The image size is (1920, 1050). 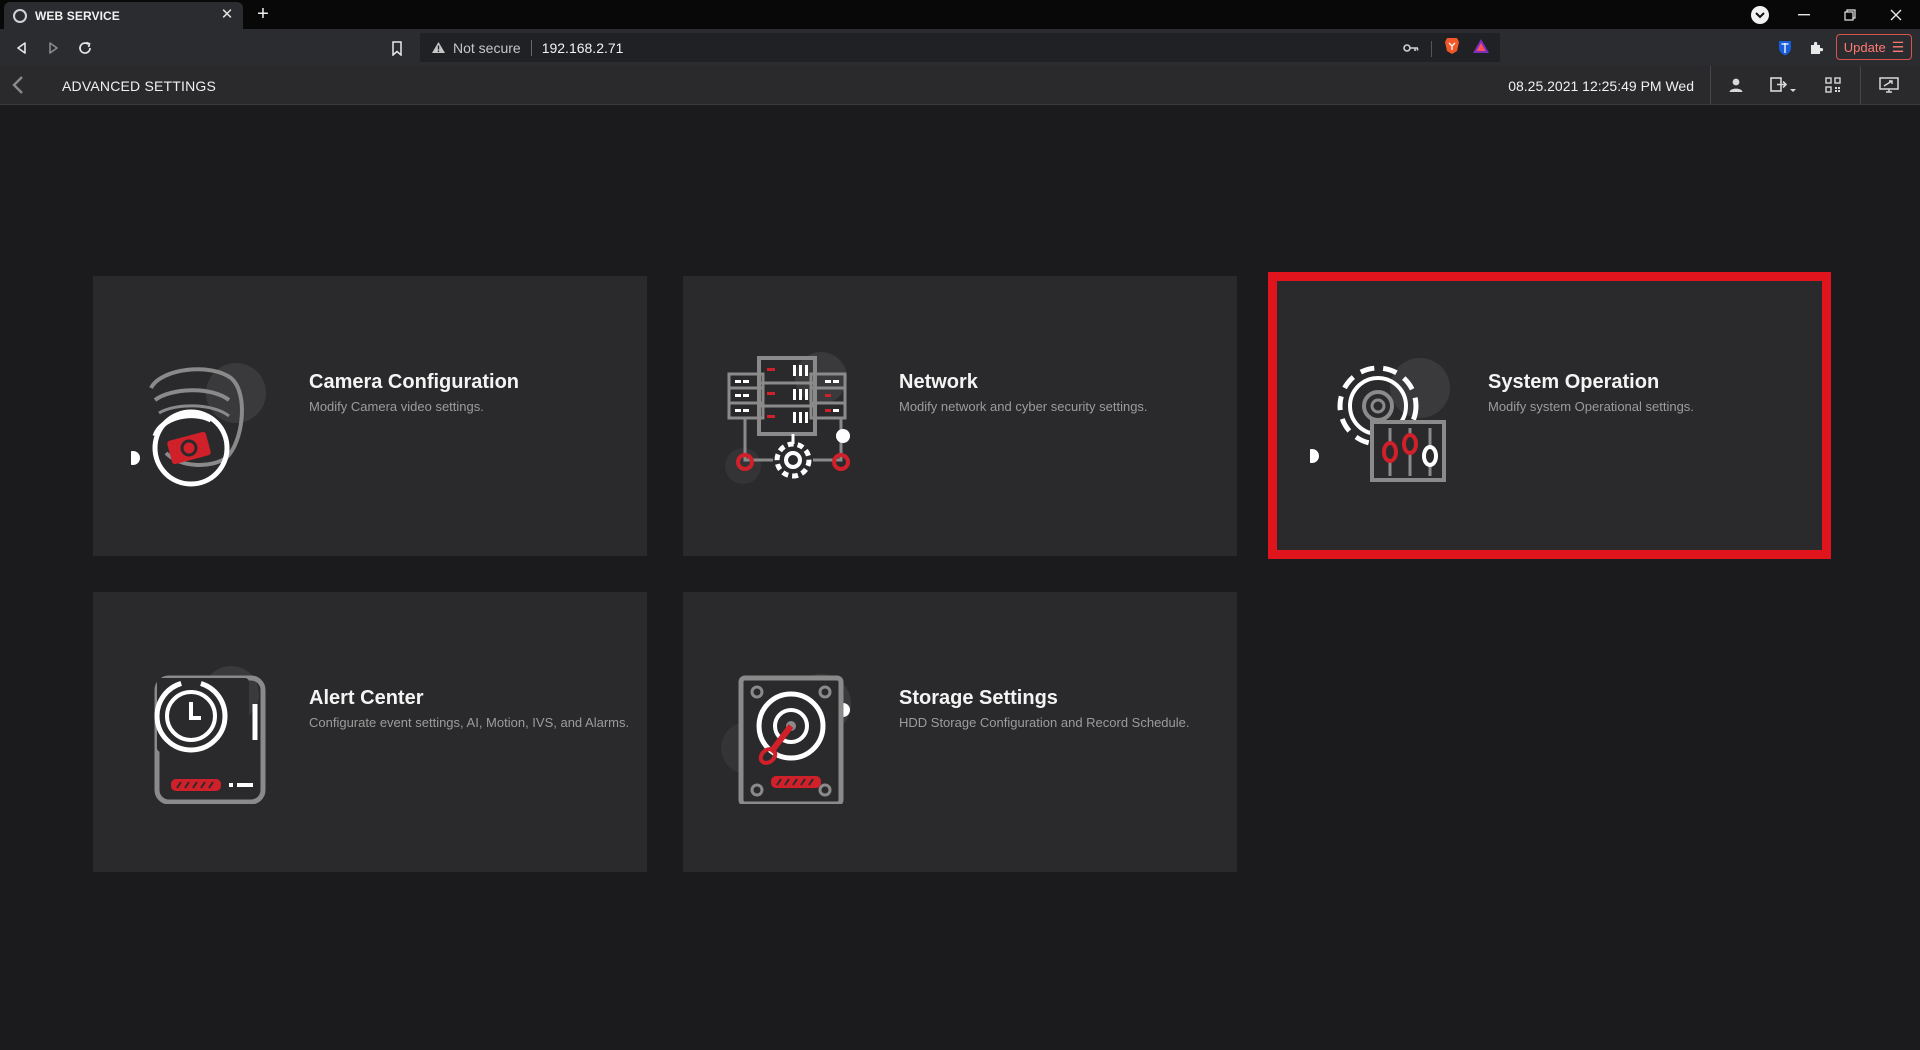 I want to click on profile-menu-icon, so click(x=1760, y=15).